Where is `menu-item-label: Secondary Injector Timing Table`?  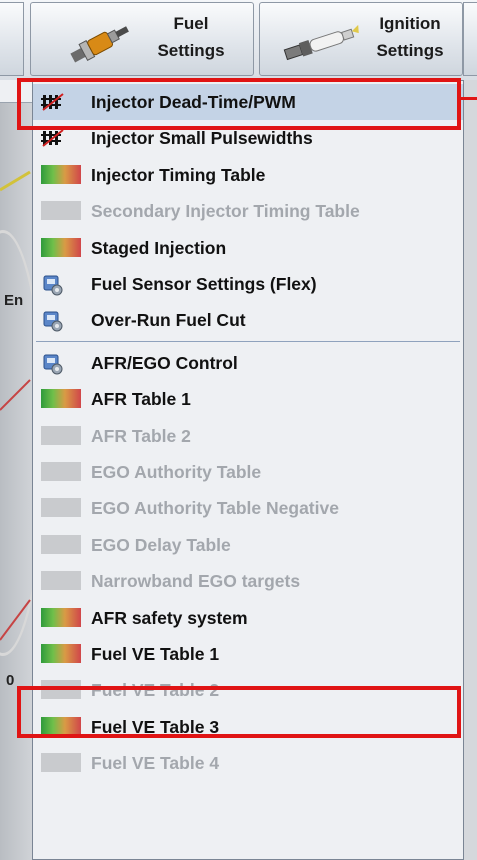 menu-item-label: Secondary Injector Timing Table is located at coordinates (225, 211).